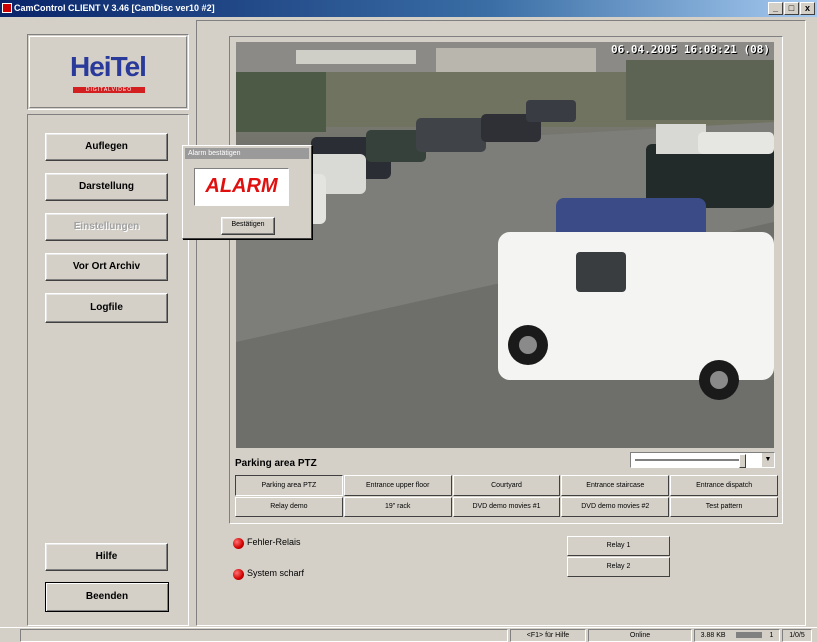  I want to click on camera-button-dvd-demo-2: DVD demo movies #2, so click(615, 506).